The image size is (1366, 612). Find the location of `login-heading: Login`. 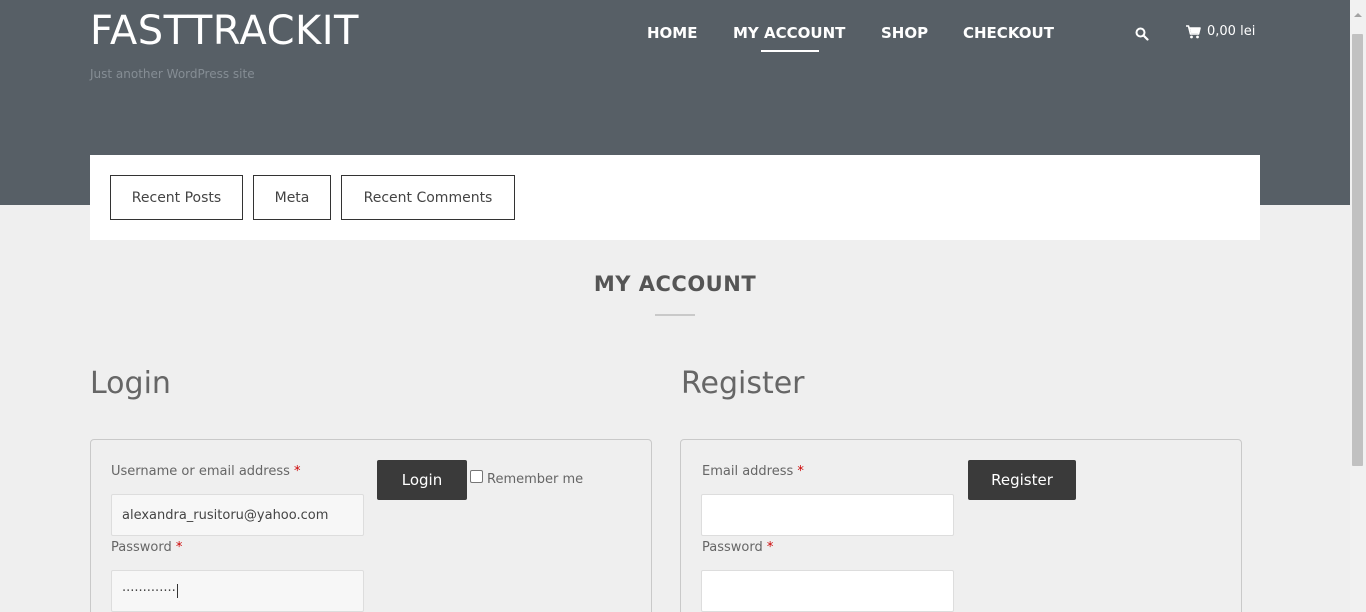

login-heading: Login is located at coordinates (130, 383).